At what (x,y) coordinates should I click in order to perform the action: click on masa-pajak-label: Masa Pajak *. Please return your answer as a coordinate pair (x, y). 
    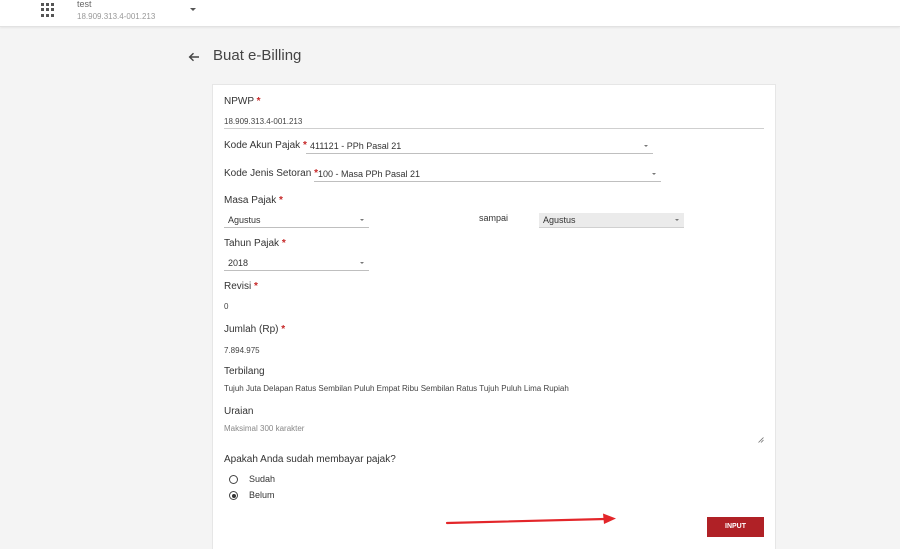
    Looking at the image, I should click on (253, 200).